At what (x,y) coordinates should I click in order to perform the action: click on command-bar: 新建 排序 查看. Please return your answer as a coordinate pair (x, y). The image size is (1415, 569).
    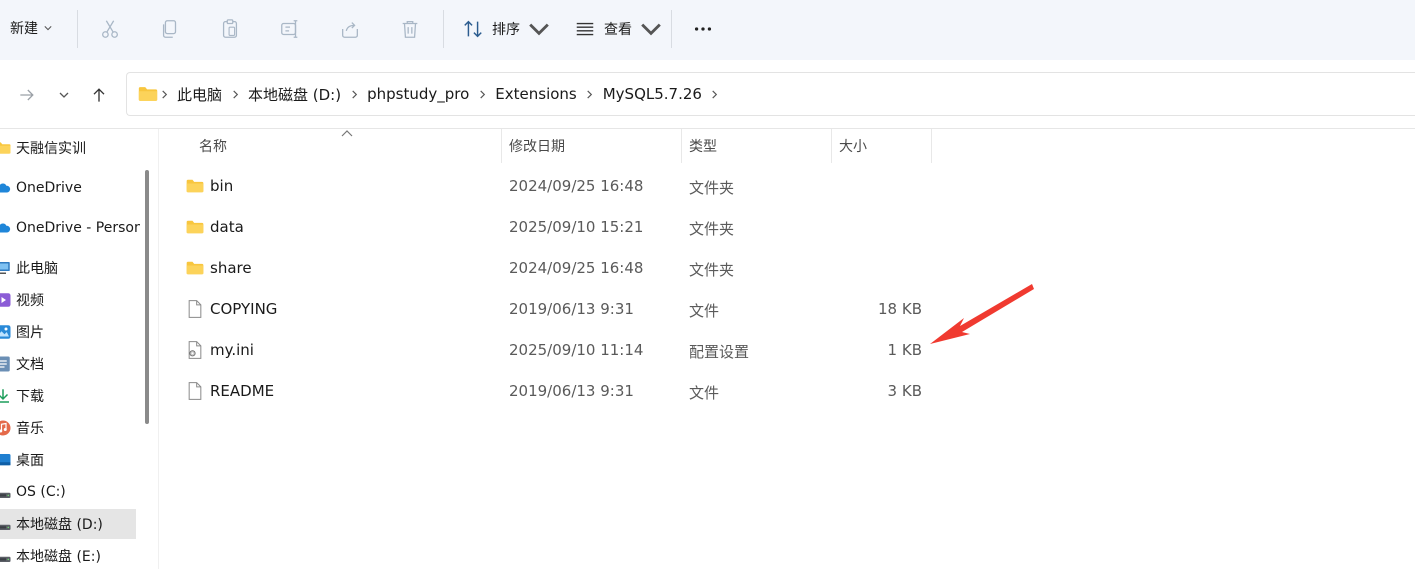
    Looking at the image, I should click on (707, 30).